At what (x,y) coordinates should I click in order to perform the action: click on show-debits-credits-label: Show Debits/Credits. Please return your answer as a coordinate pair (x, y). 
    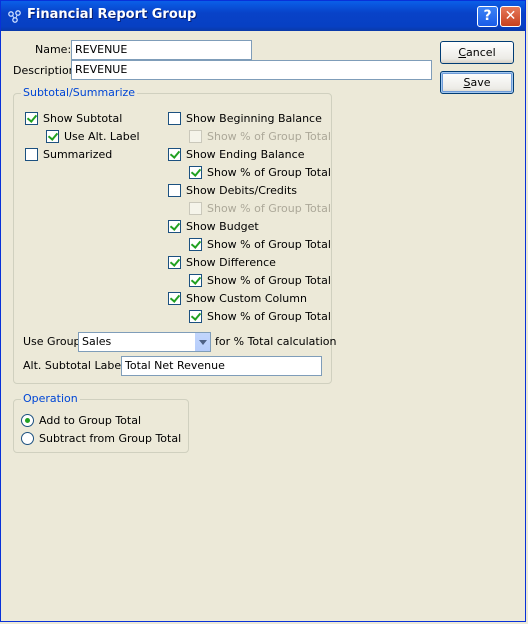
    Looking at the image, I should click on (242, 190).